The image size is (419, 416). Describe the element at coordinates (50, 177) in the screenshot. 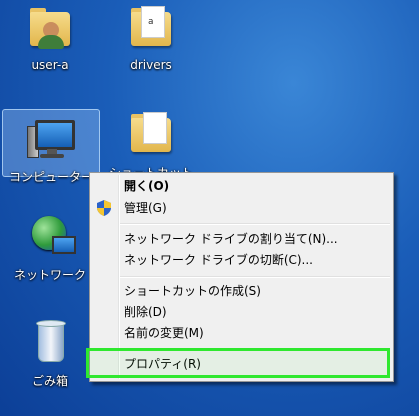

I see `desktop-icon-label: コンピューター` at that location.